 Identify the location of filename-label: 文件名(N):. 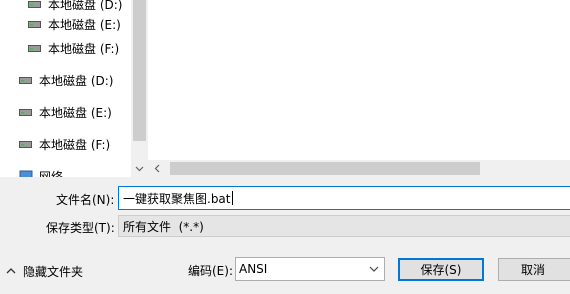
(85, 200).